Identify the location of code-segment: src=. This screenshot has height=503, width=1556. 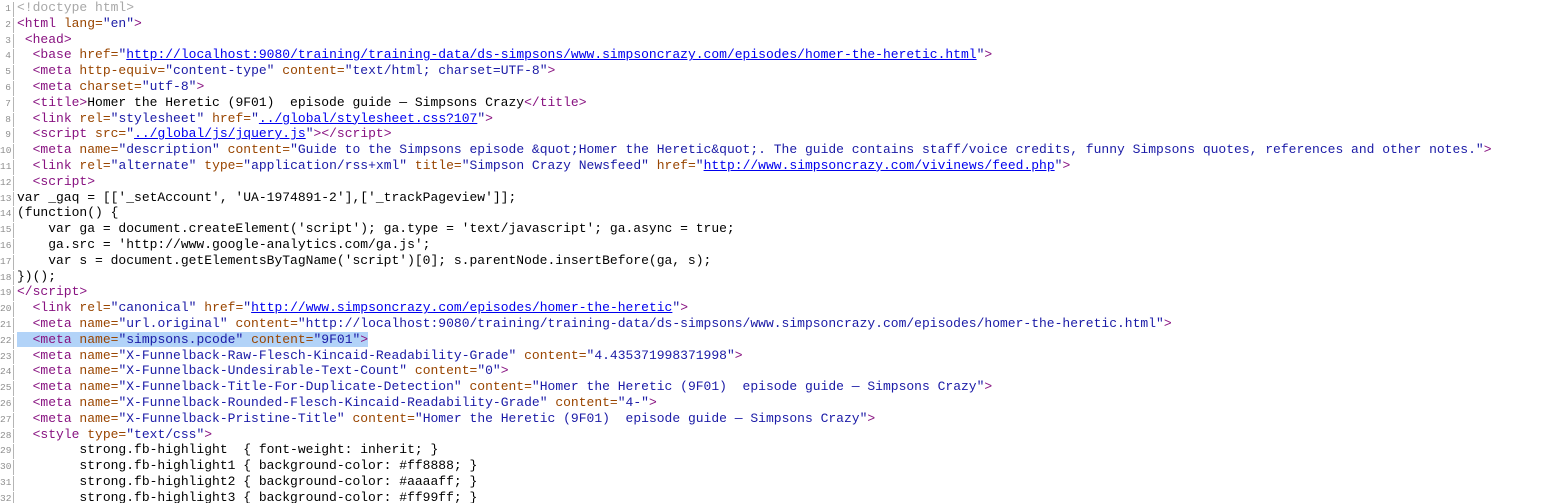
(111, 134).